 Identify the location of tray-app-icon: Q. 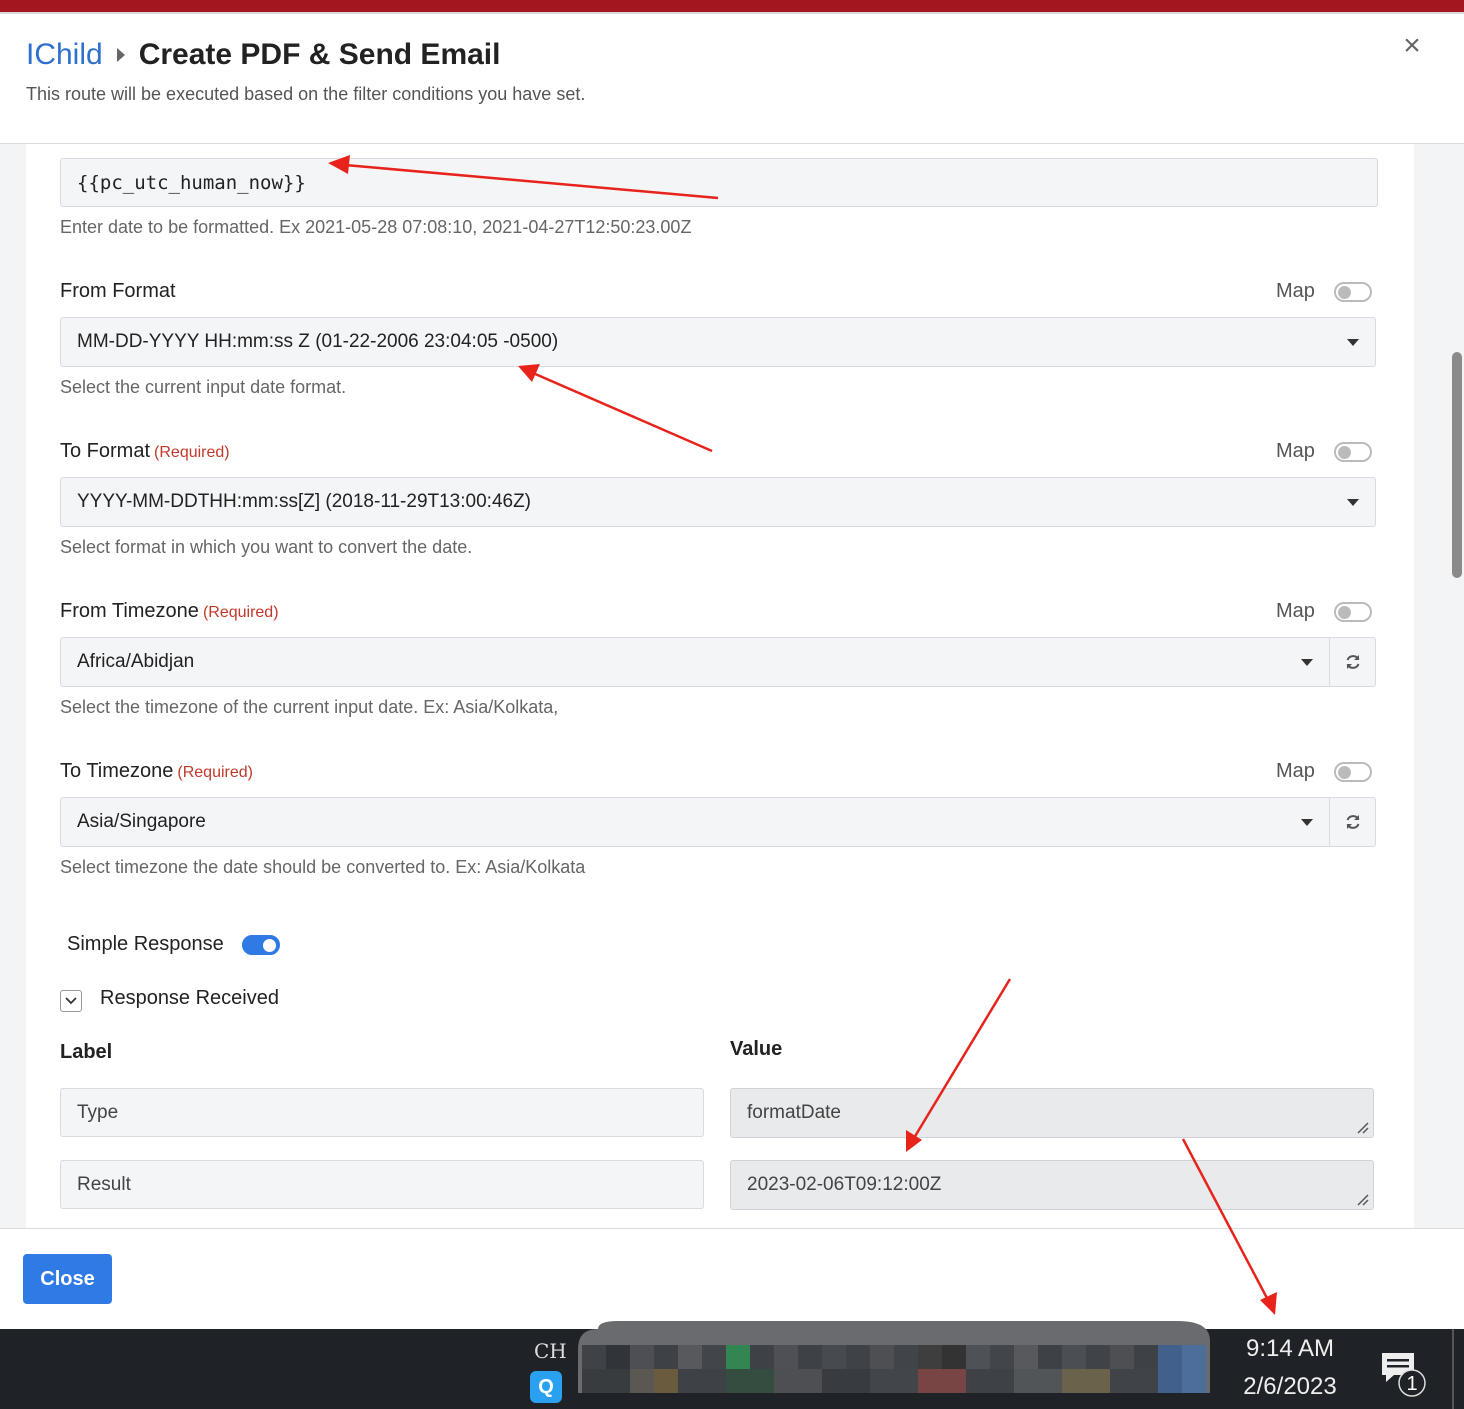
(546, 1387).